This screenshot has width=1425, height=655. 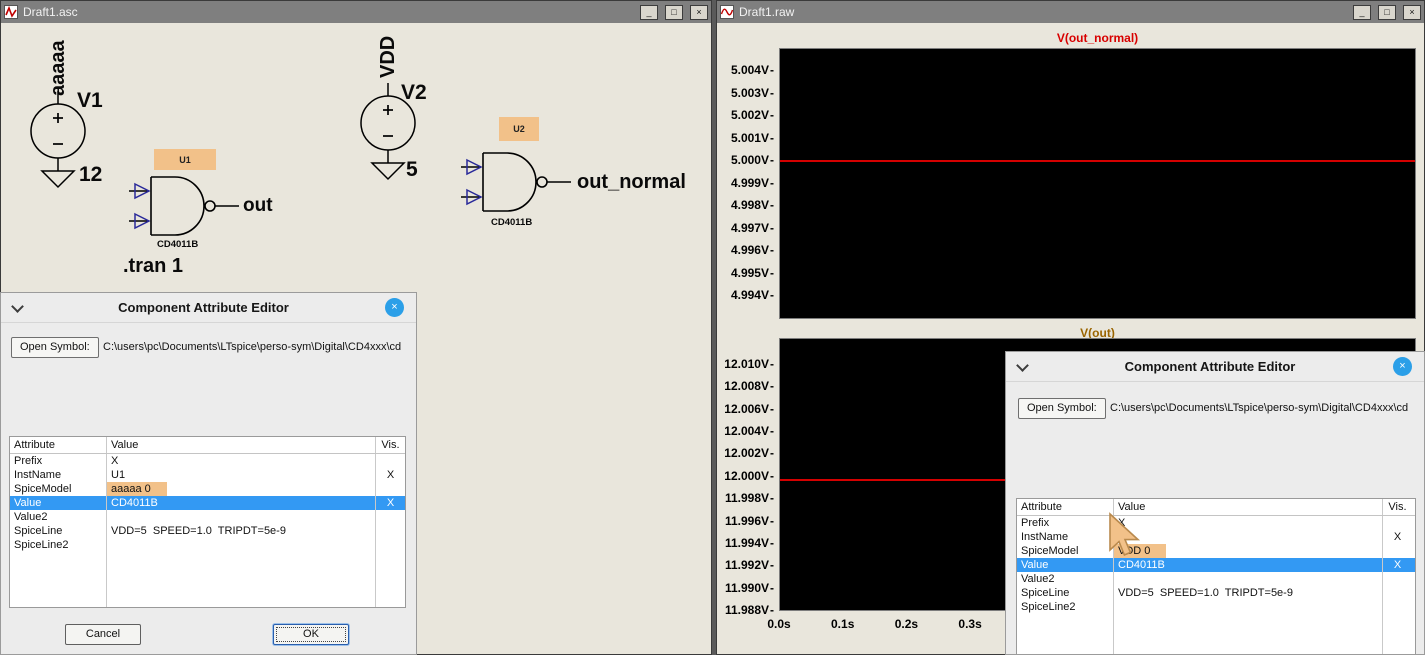 I want to click on waveform-close-button: ×, so click(x=1412, y=12).